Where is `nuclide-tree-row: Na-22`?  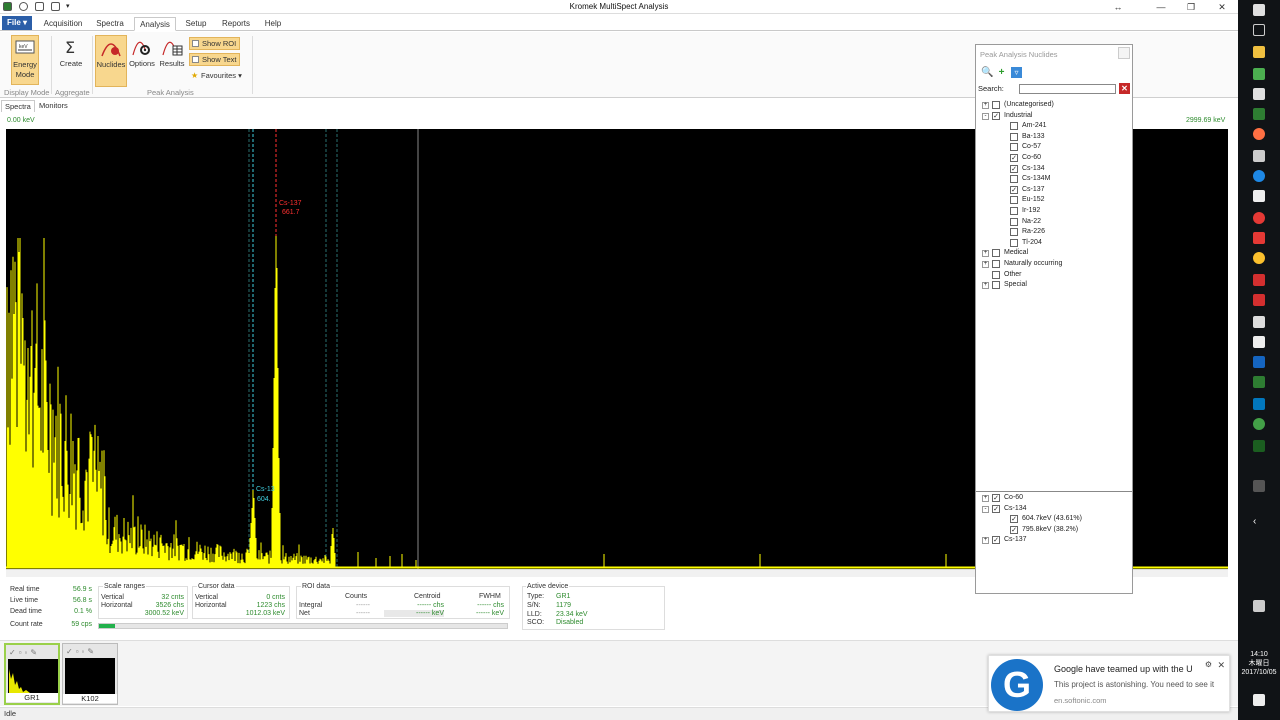
nuclide-tree-row: Na-22 is located at coordinates (1051, 222).